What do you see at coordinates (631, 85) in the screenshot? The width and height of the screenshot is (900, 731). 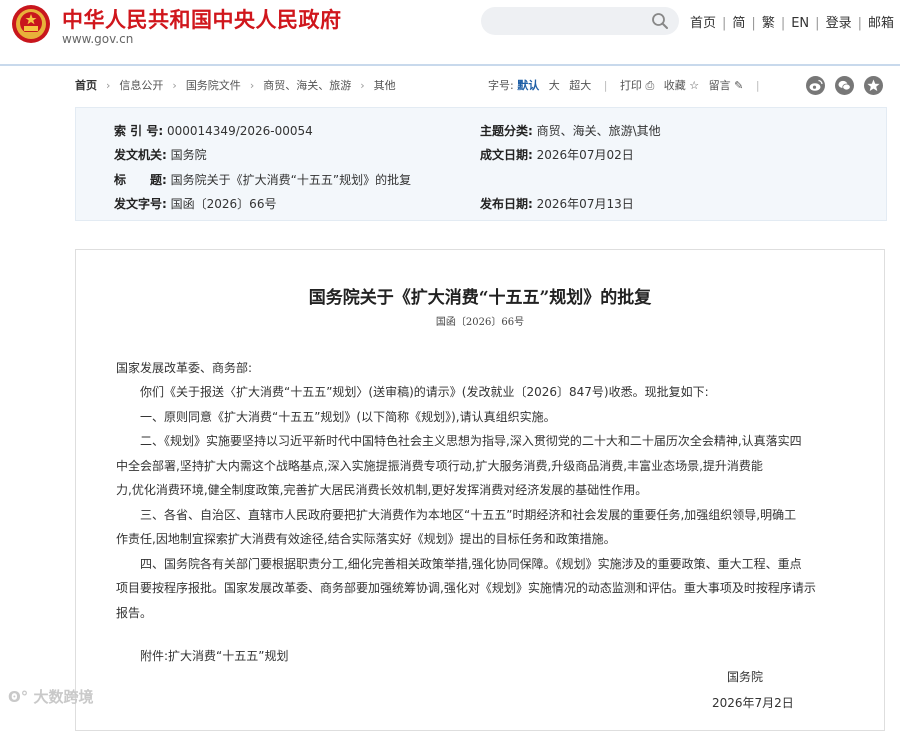 I see `print-button: 打印` at bounding box center [631, 85].